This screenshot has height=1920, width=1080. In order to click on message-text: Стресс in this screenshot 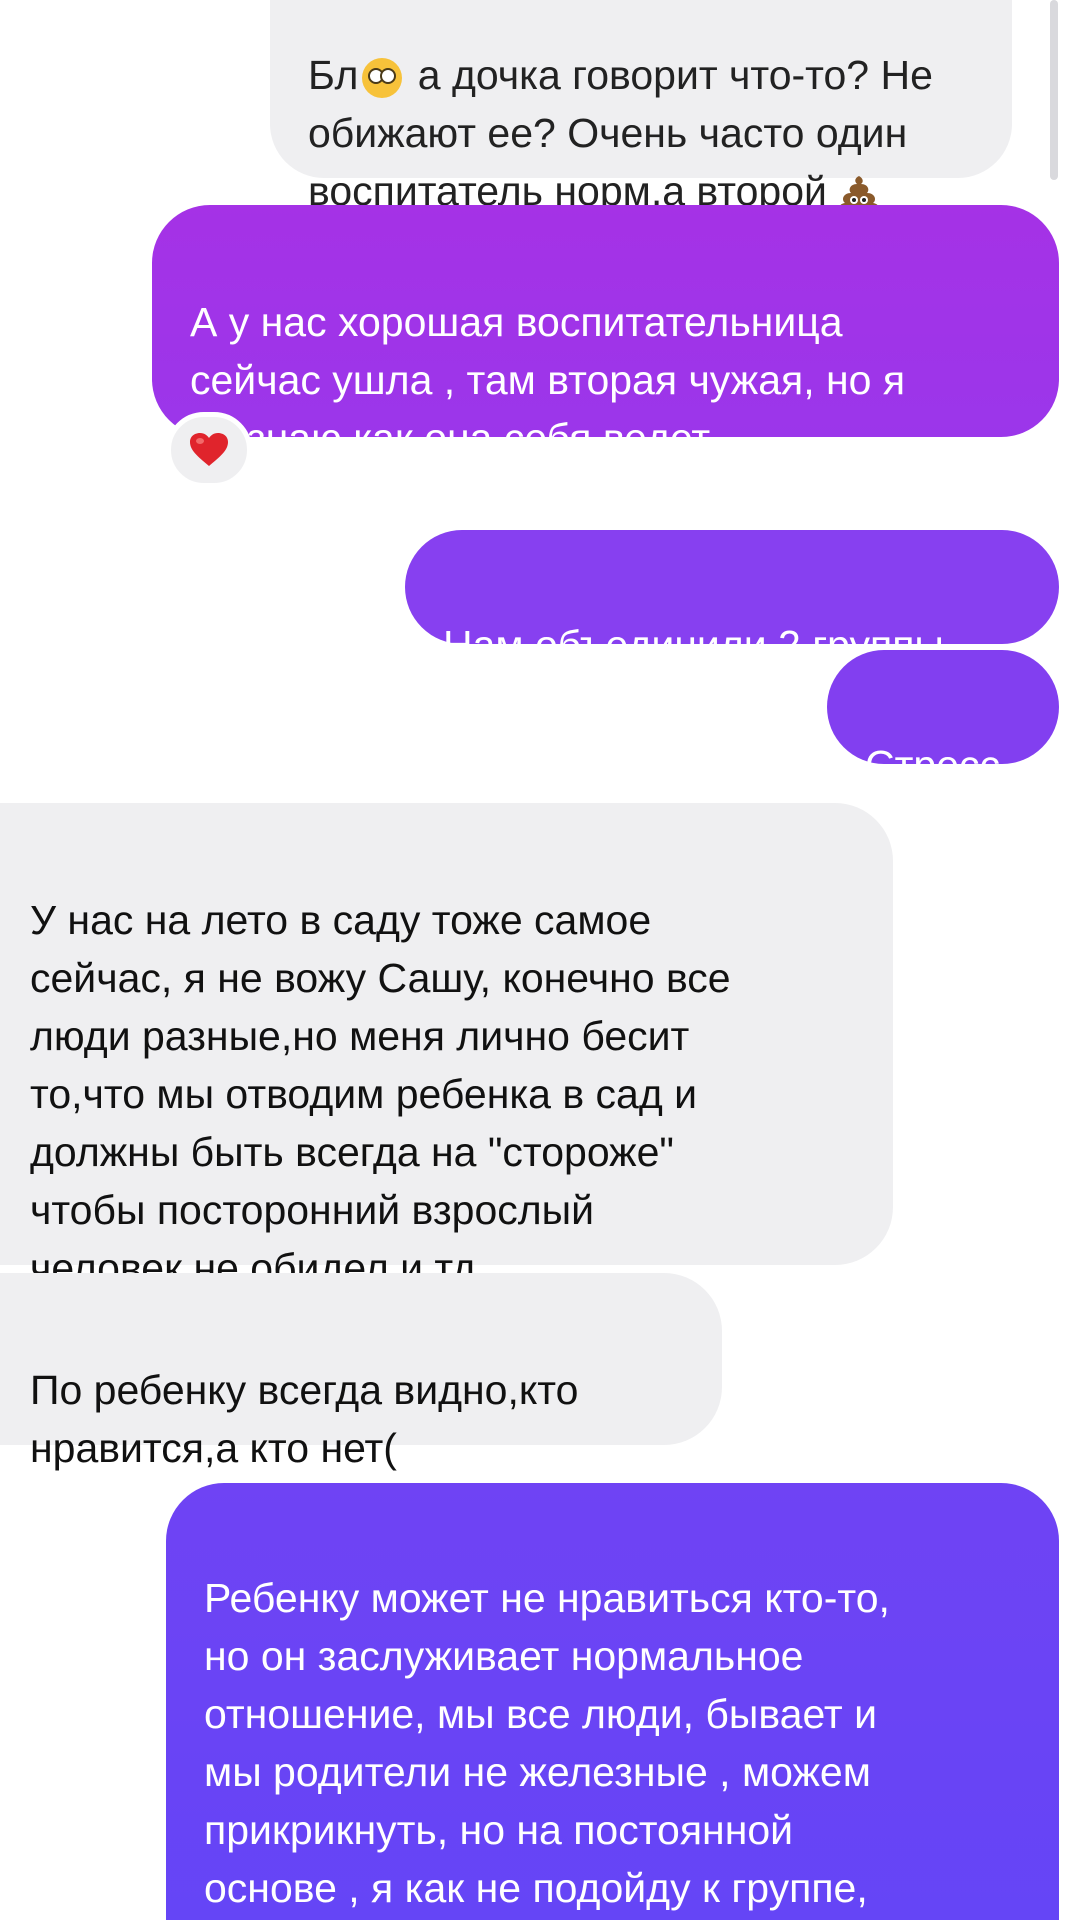, I will do `click(932, 765)`.